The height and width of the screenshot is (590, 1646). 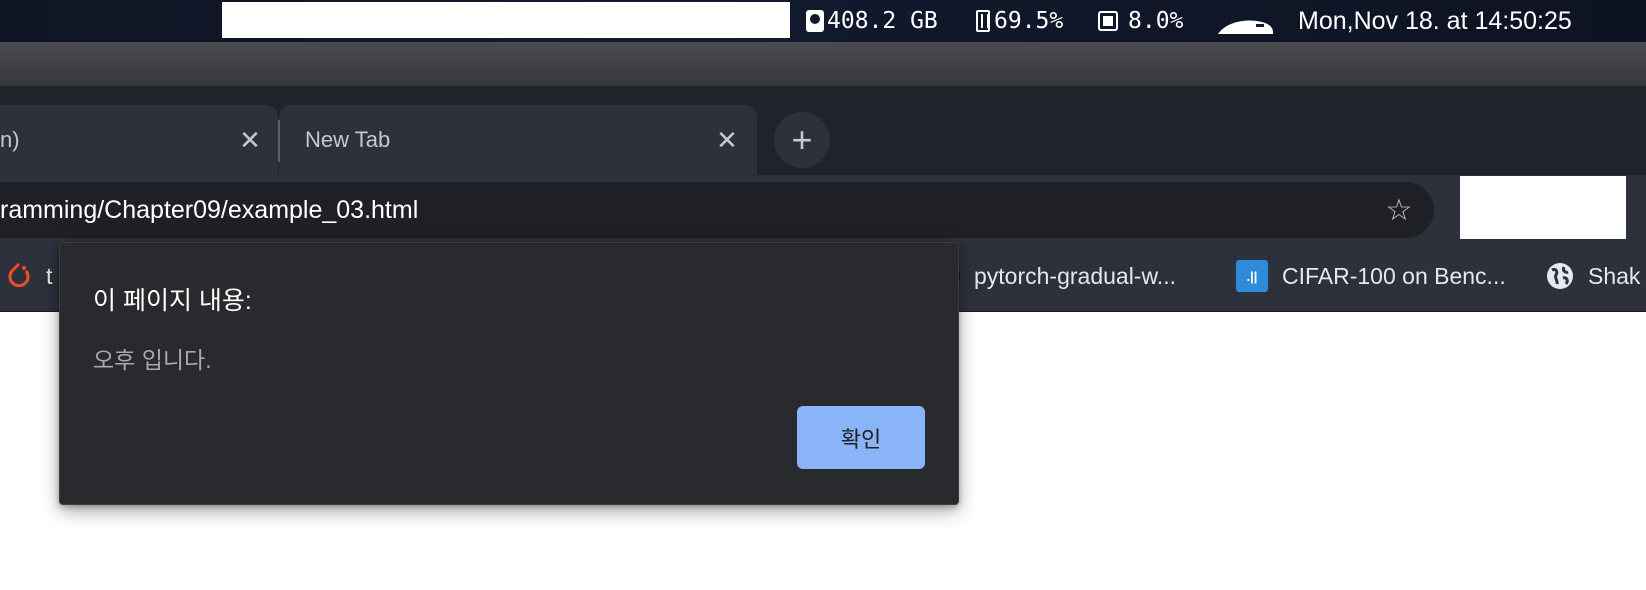 I want to click on window-titlebar, so click(x=823, y=64).